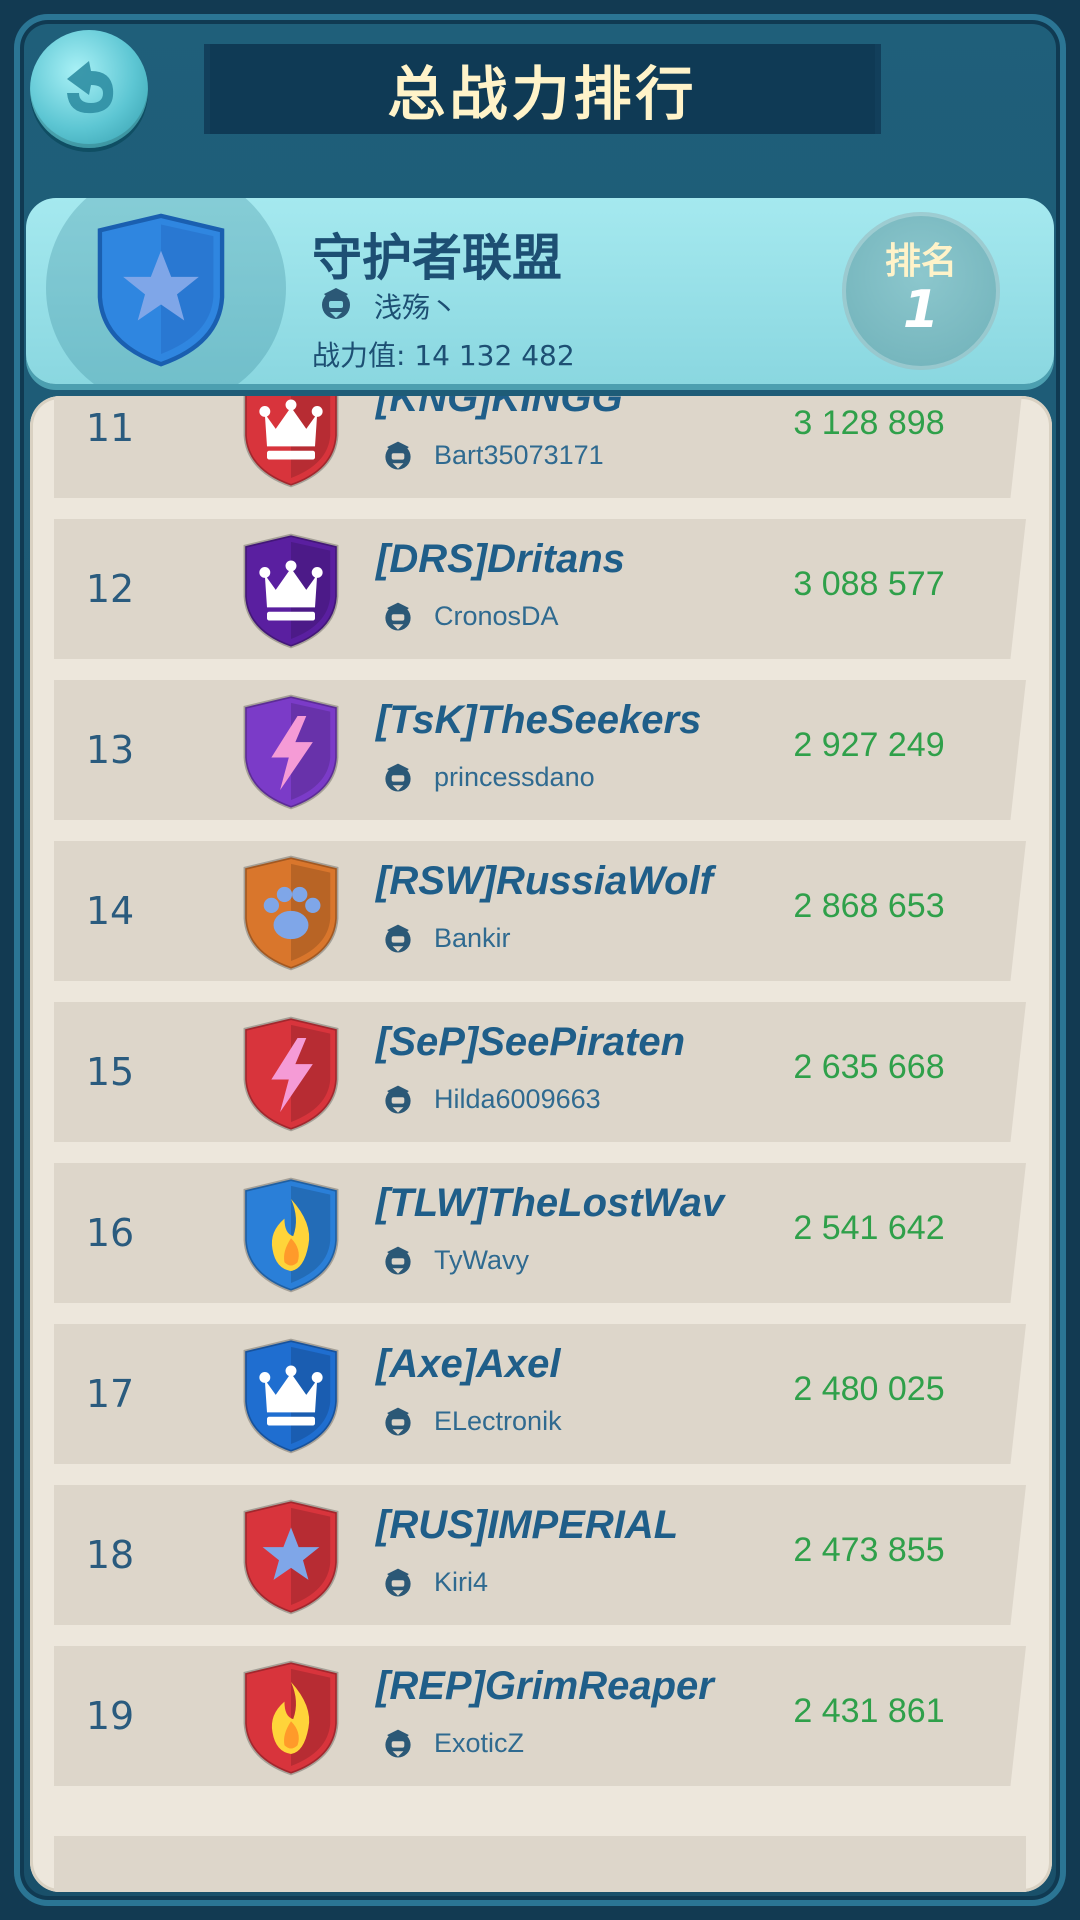 The image size is (1080, 1920). What do you see at coordinates (110, 428) in the screenshot?
I see `row-rank: 11` at bounding box center [110, 428].